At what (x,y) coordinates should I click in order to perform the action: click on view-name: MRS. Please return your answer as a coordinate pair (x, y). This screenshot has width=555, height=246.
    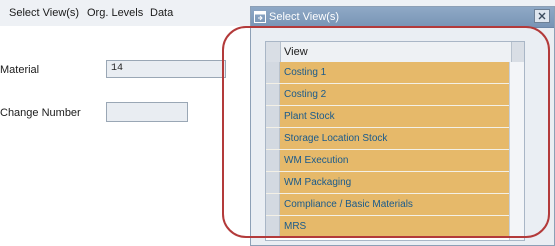
    Looking at the image, I should click on (295, 226).